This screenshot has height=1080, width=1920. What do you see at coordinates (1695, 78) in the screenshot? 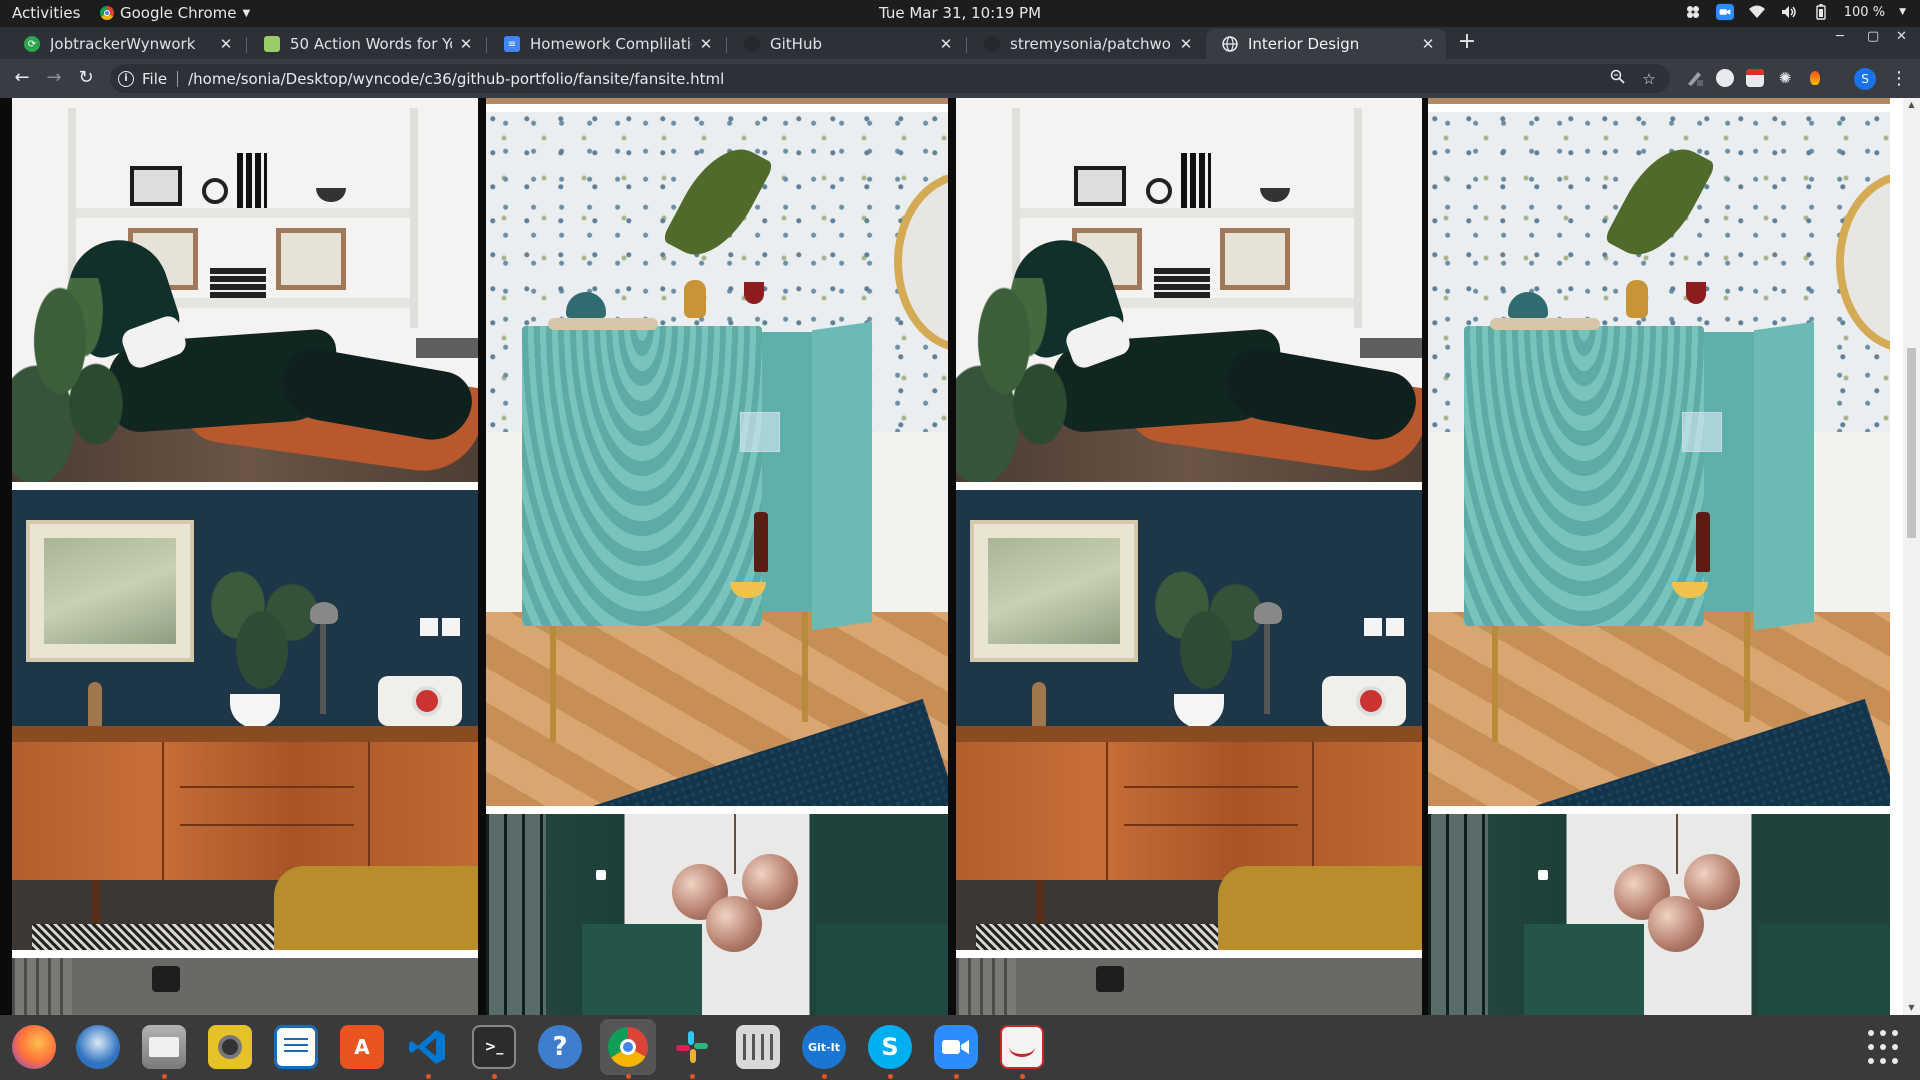
I see `pen-extension-icon` at bounding box center [1695, 78].